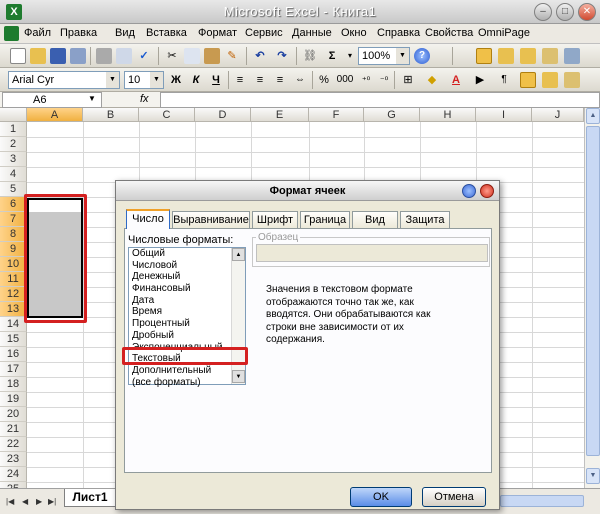 The height and width of the screenshot is (514, 600). What do you see at coordinates (13, 174) in the screenshot?
I see `row-header-4: 4` at bounding box center [13, 174].